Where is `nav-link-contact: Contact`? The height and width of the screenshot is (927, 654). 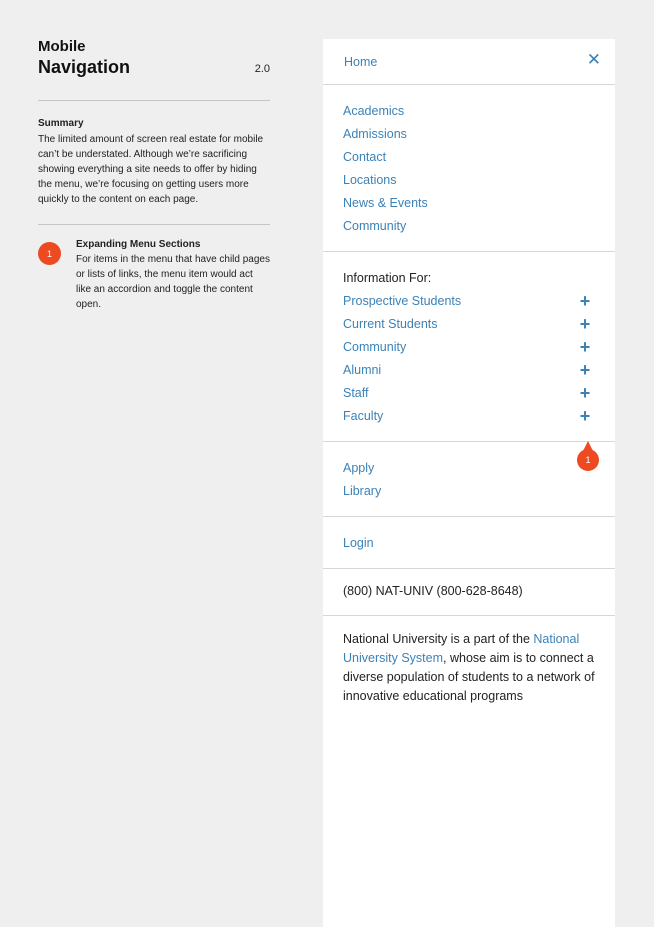 nav-link-contact: Contact is located at coordinates (469, 157).